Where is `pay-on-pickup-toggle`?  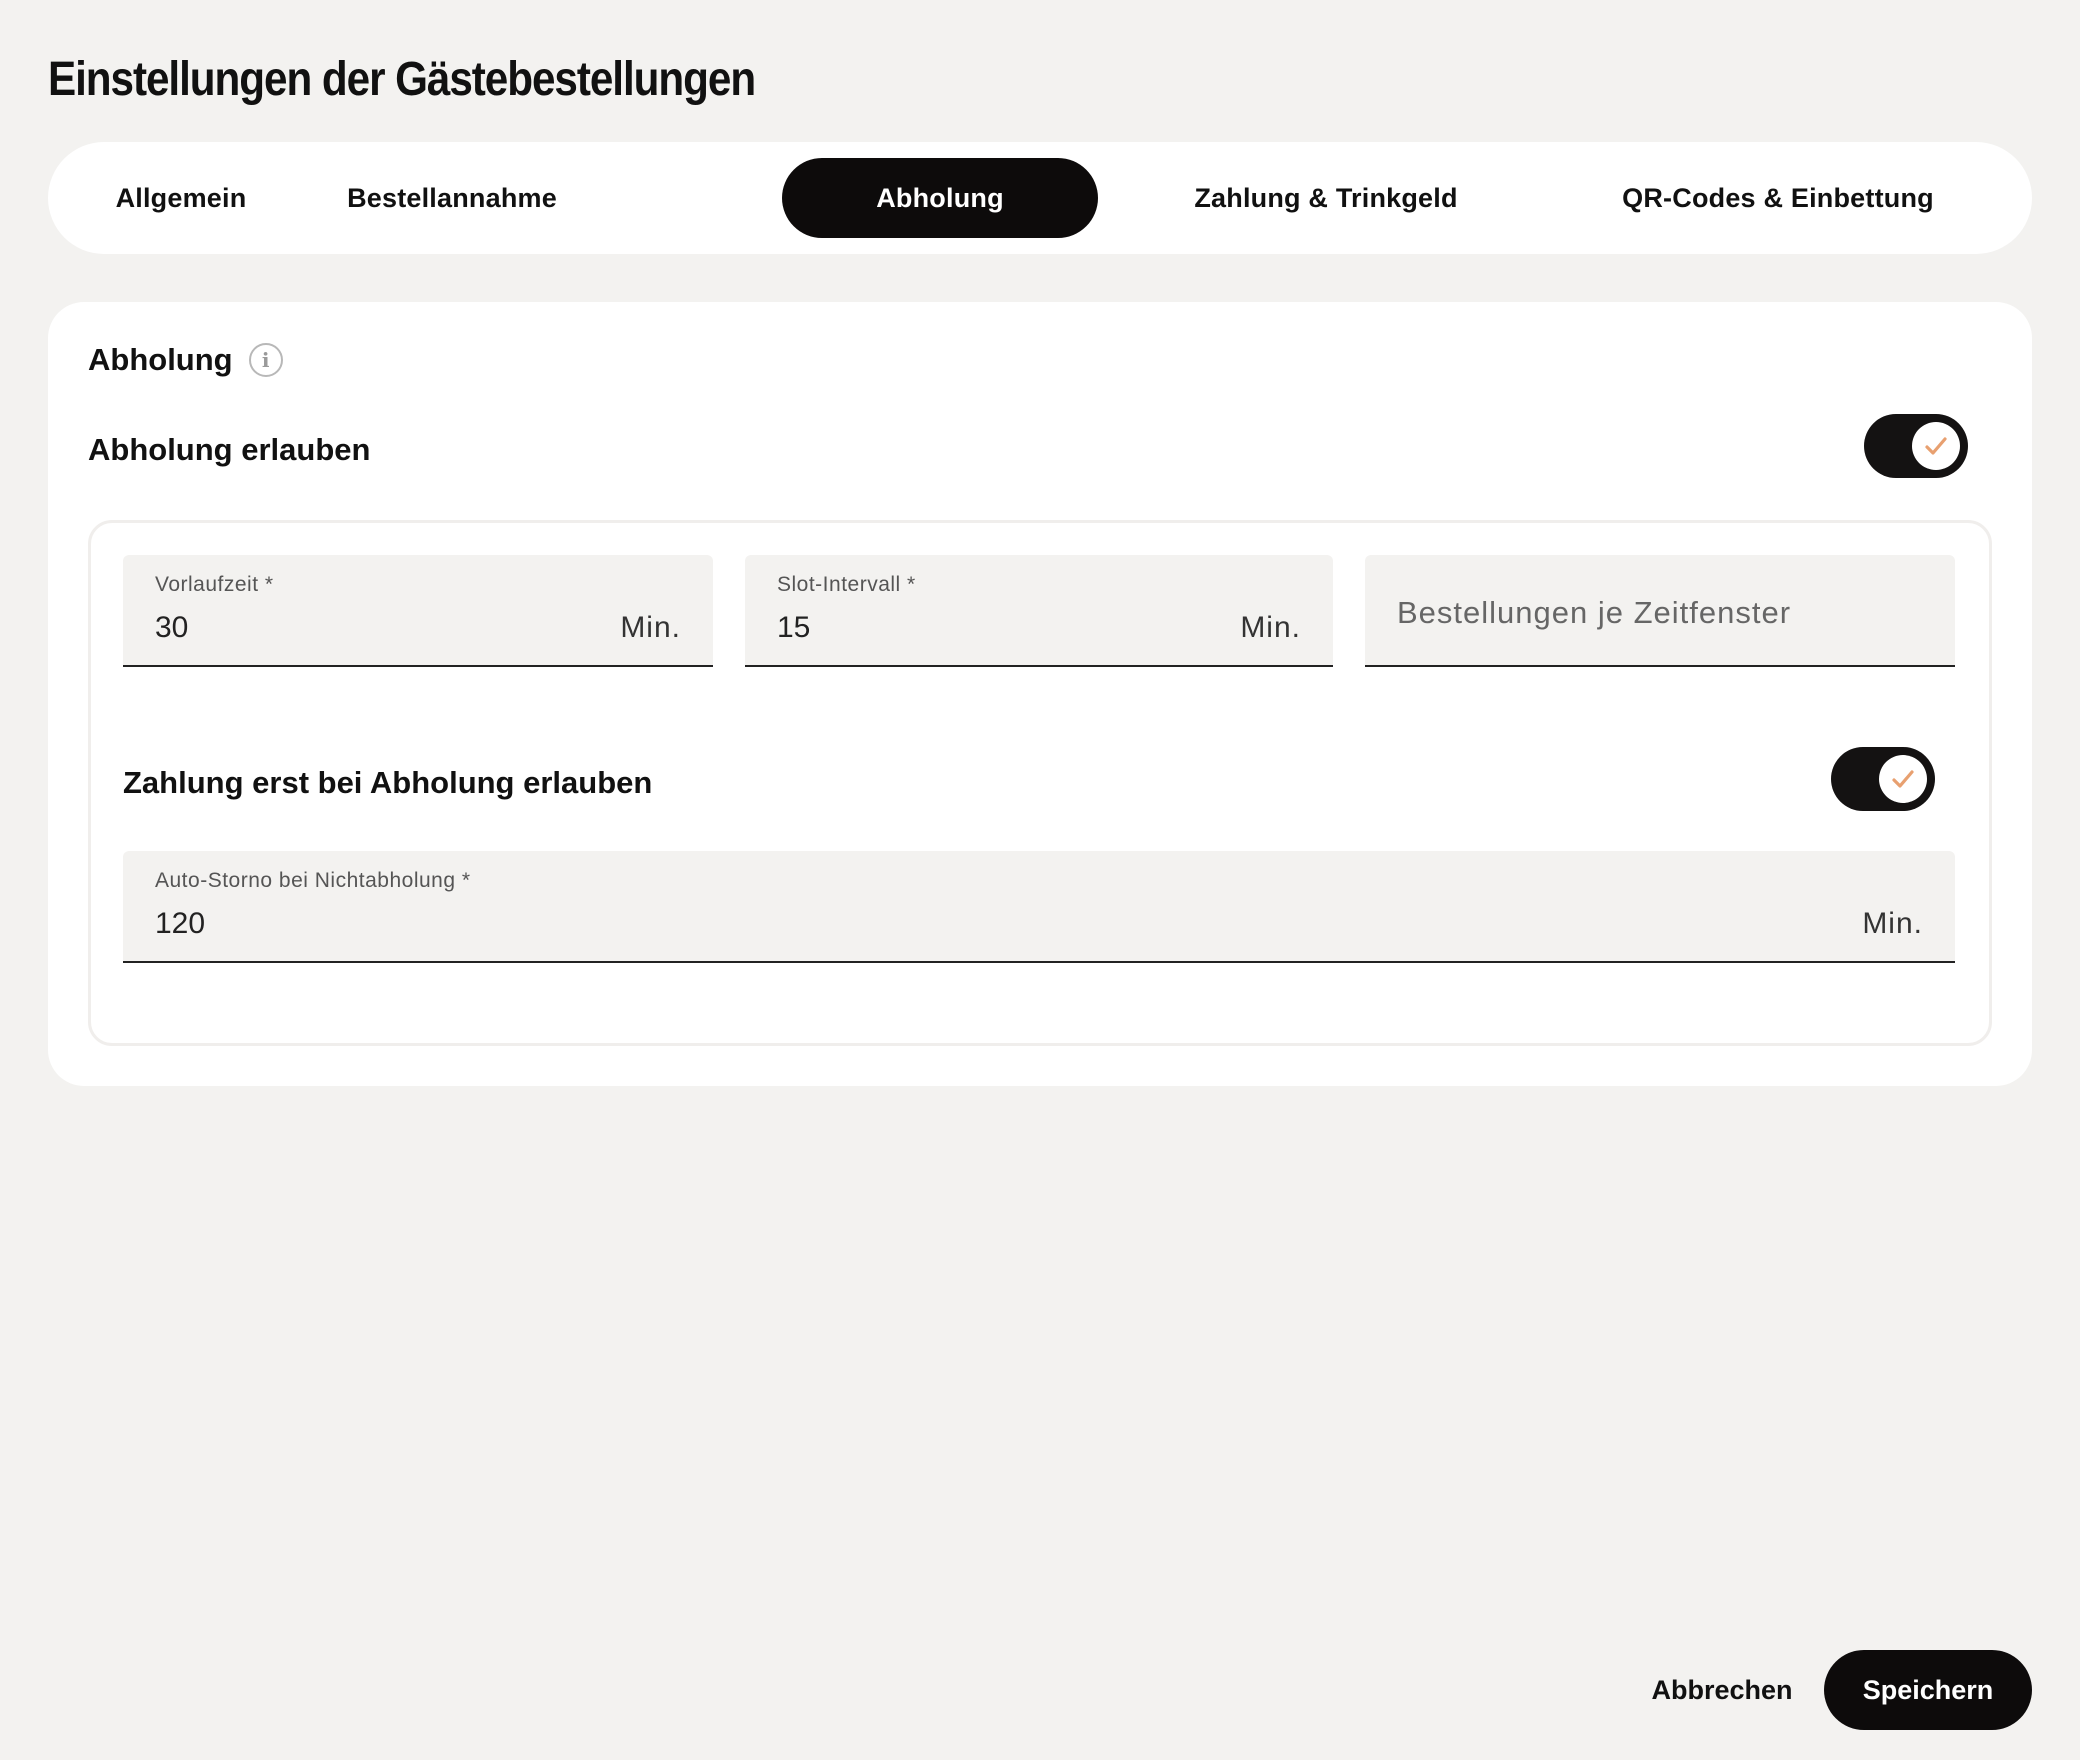
pay-on-pickup-toggle is located at coordinates (1883, 779).